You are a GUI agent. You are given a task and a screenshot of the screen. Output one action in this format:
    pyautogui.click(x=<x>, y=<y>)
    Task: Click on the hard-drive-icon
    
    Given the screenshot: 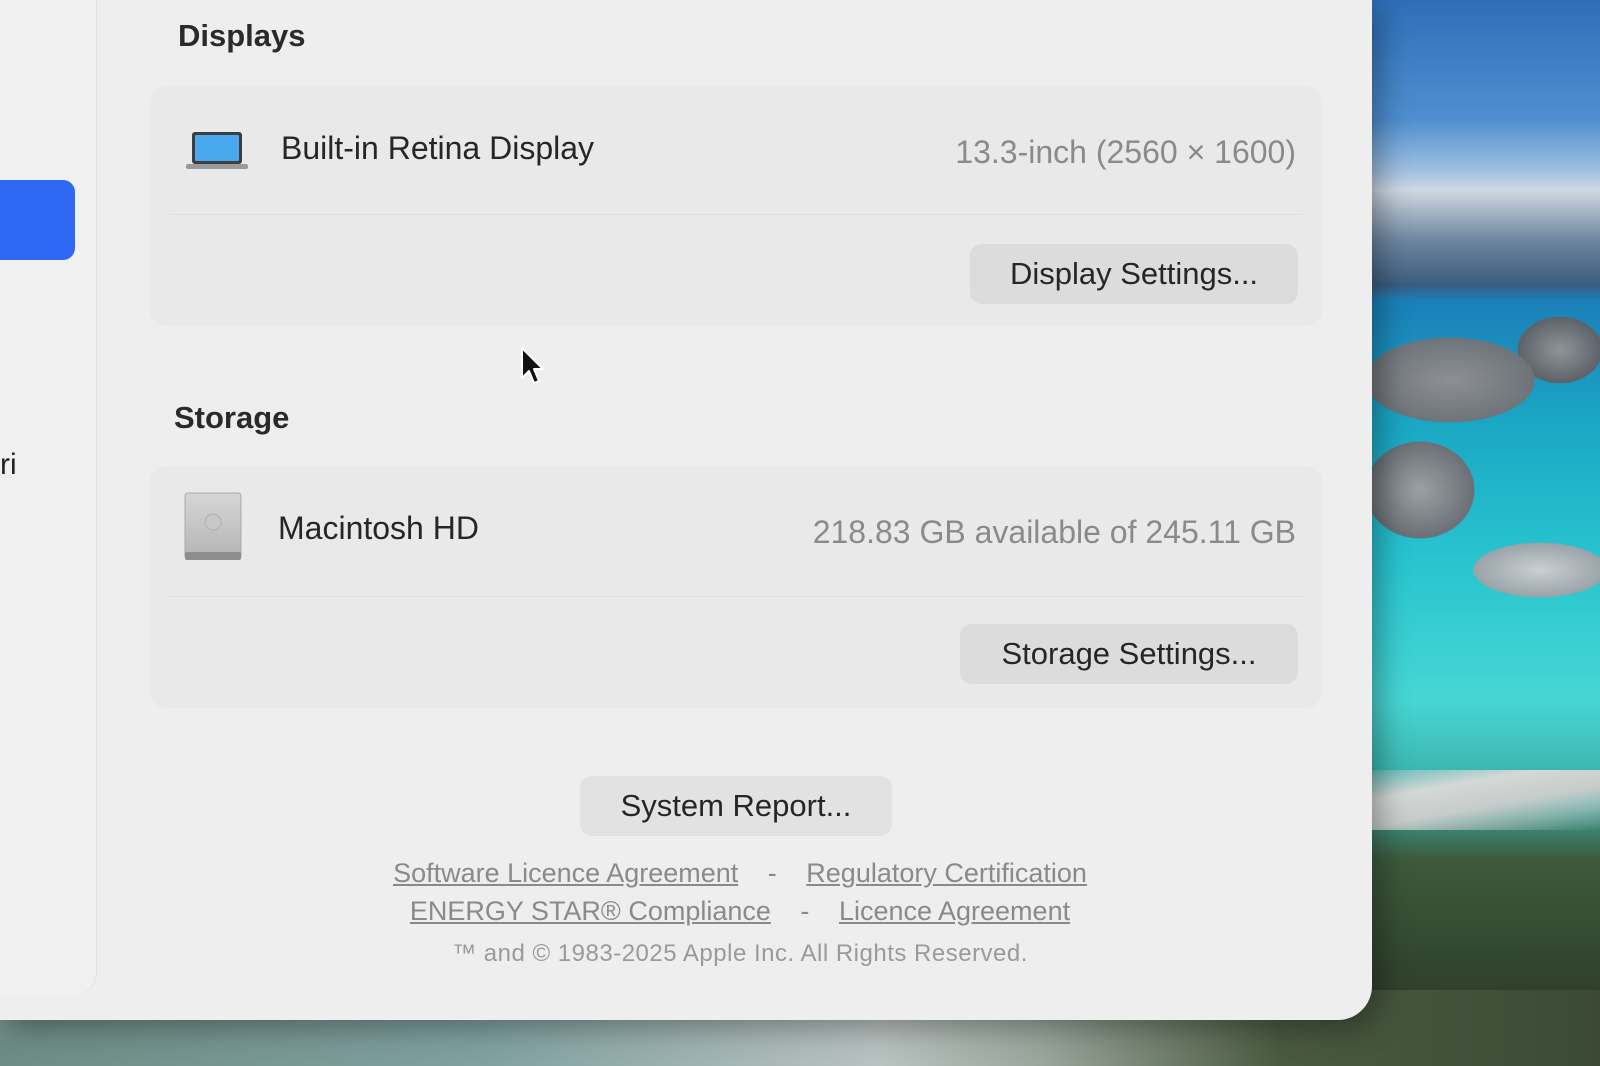 What is the action you would take?
    pyautogui.click(x=213, y=526)
    